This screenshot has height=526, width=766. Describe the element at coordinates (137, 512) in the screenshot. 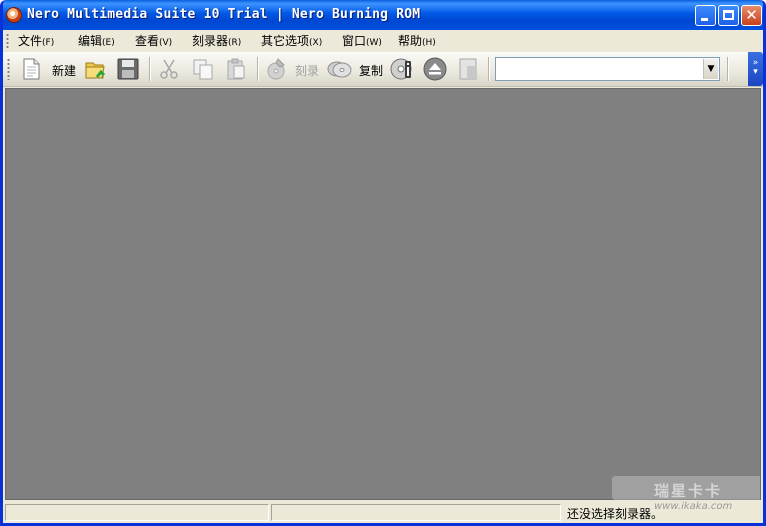

I see `status-panel-left` at that location.